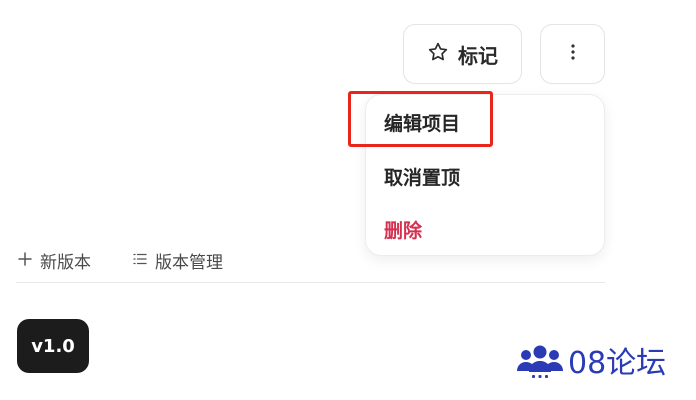  Describe the element at coordinates (422, 178) in the screenshot. I see `menu-item-unpin: 取消置顶` at that location.